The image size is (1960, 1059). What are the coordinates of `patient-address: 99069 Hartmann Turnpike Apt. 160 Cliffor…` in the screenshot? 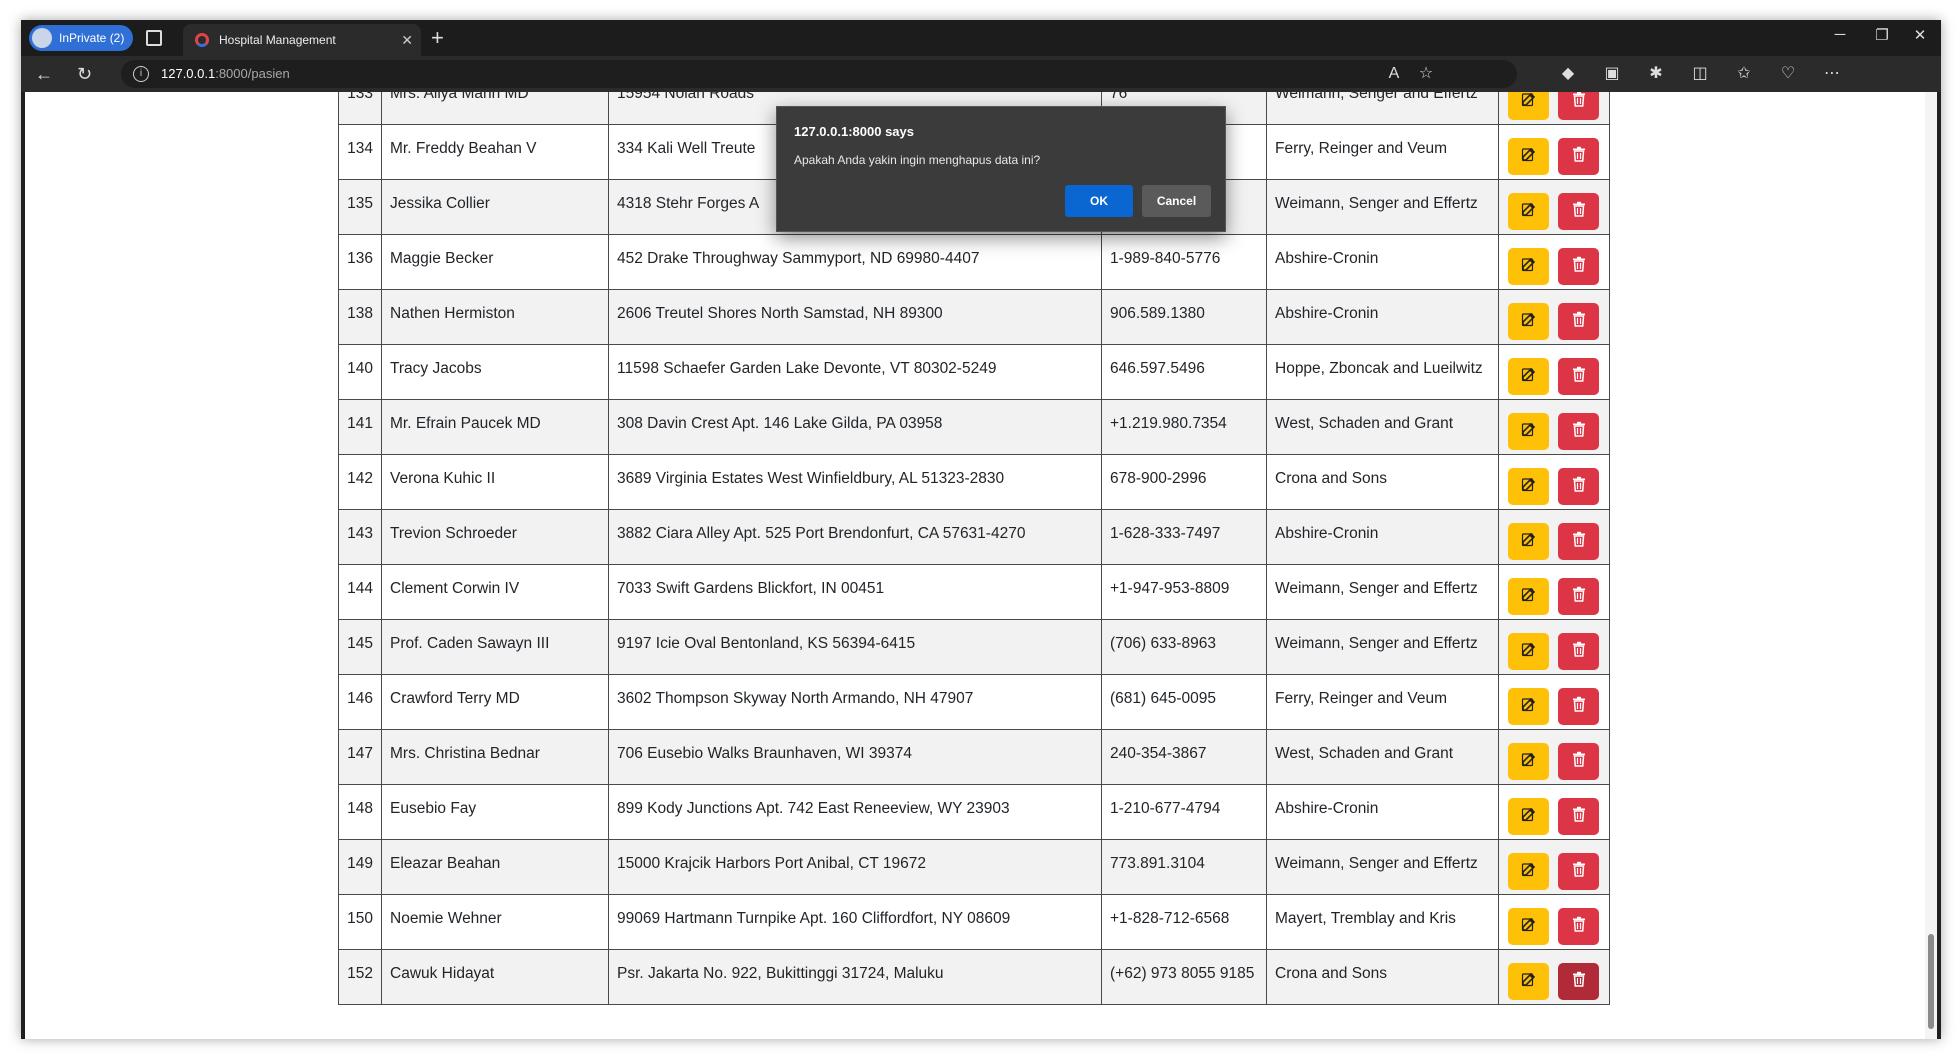 It's located at (855, 922).